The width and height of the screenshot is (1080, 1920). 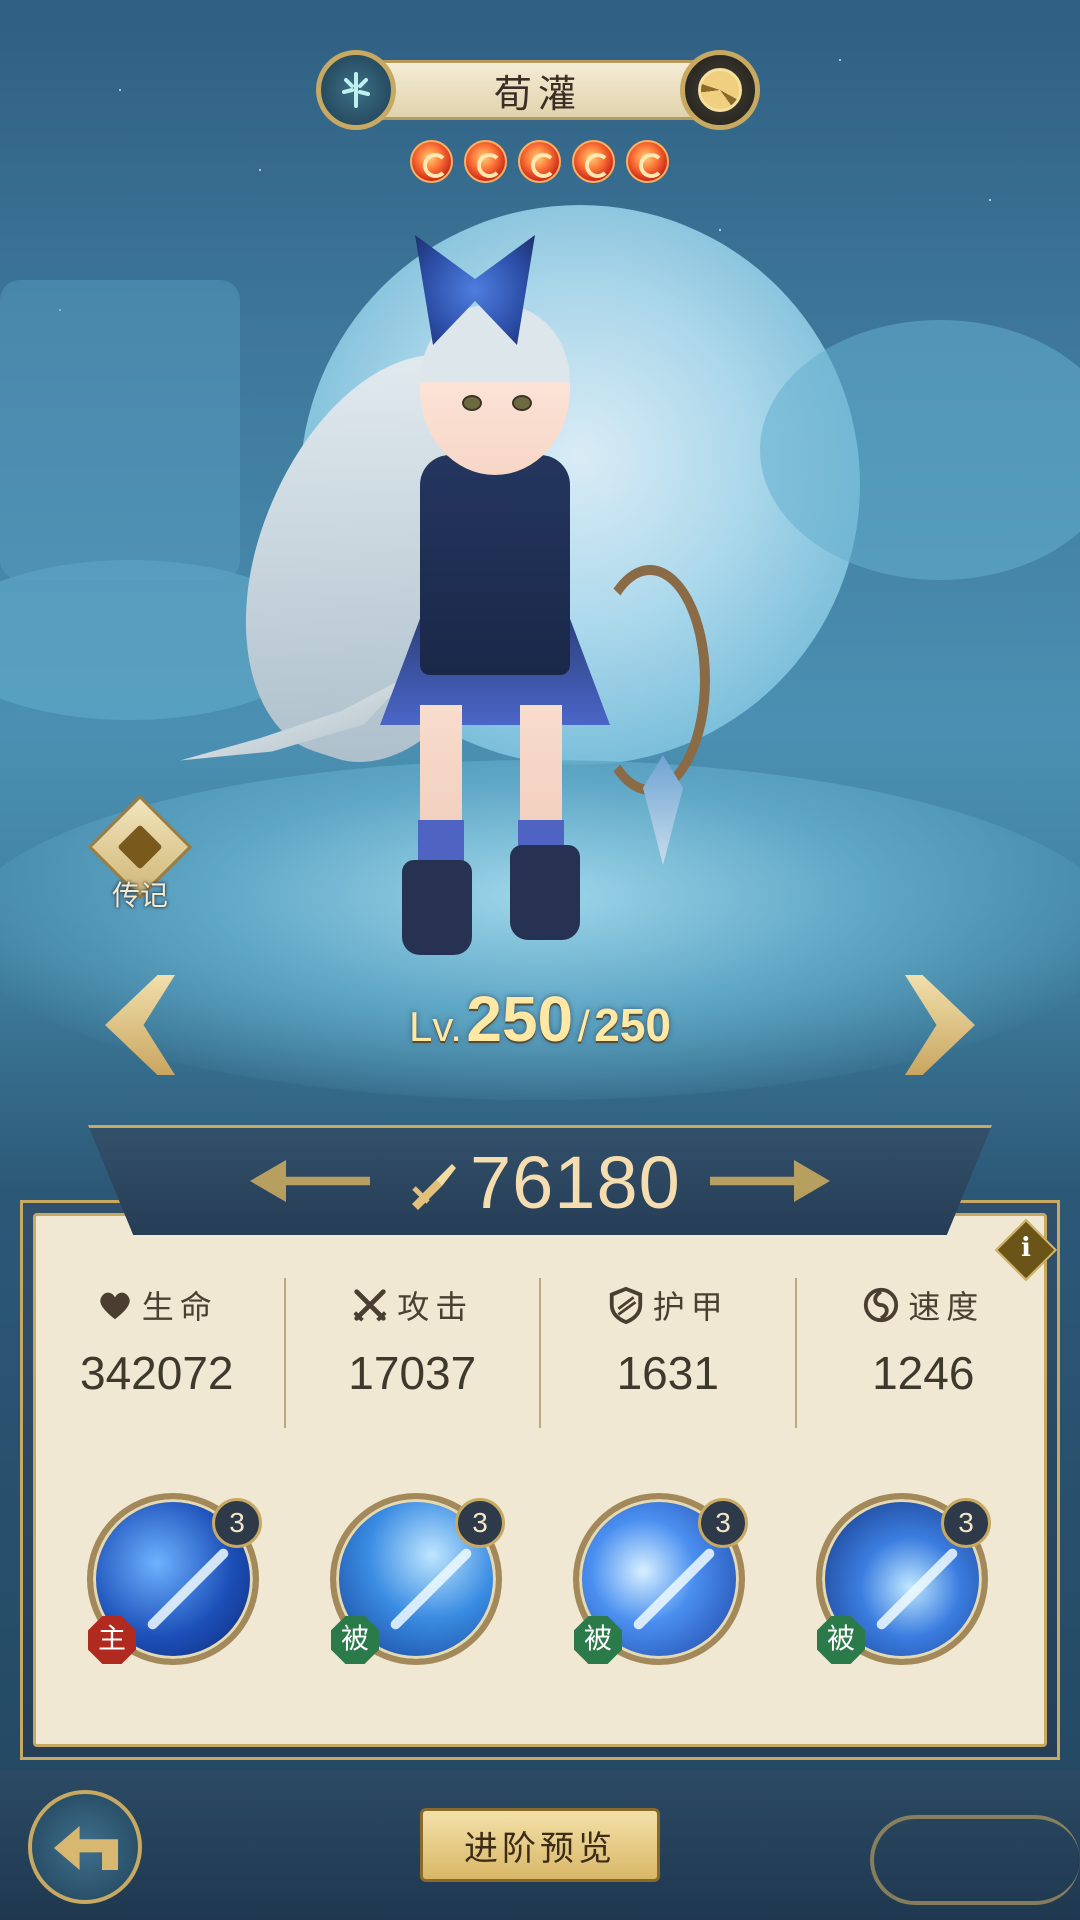 What do you see at coordinates (140, 857) in the screenshot?
I see `biography-button: 传记` at bounding box center [140, 857].